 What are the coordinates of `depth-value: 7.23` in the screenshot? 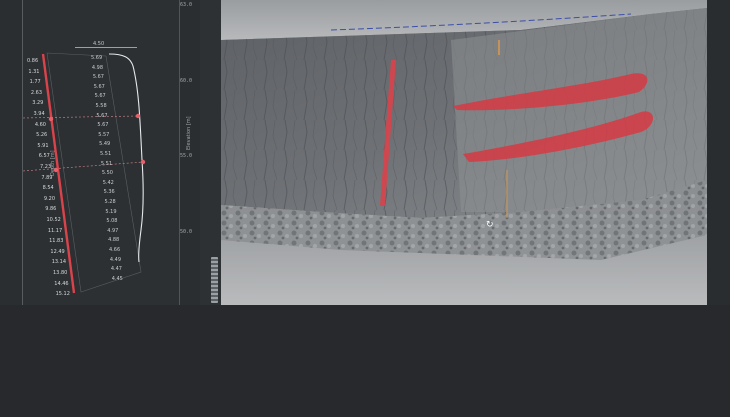 It's located at (46, 167).